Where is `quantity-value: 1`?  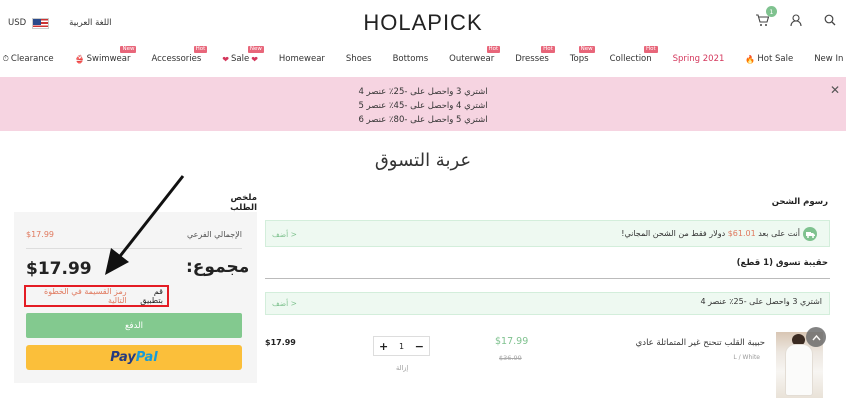 quantity-value: 1 is located at coordinates (401, 346).